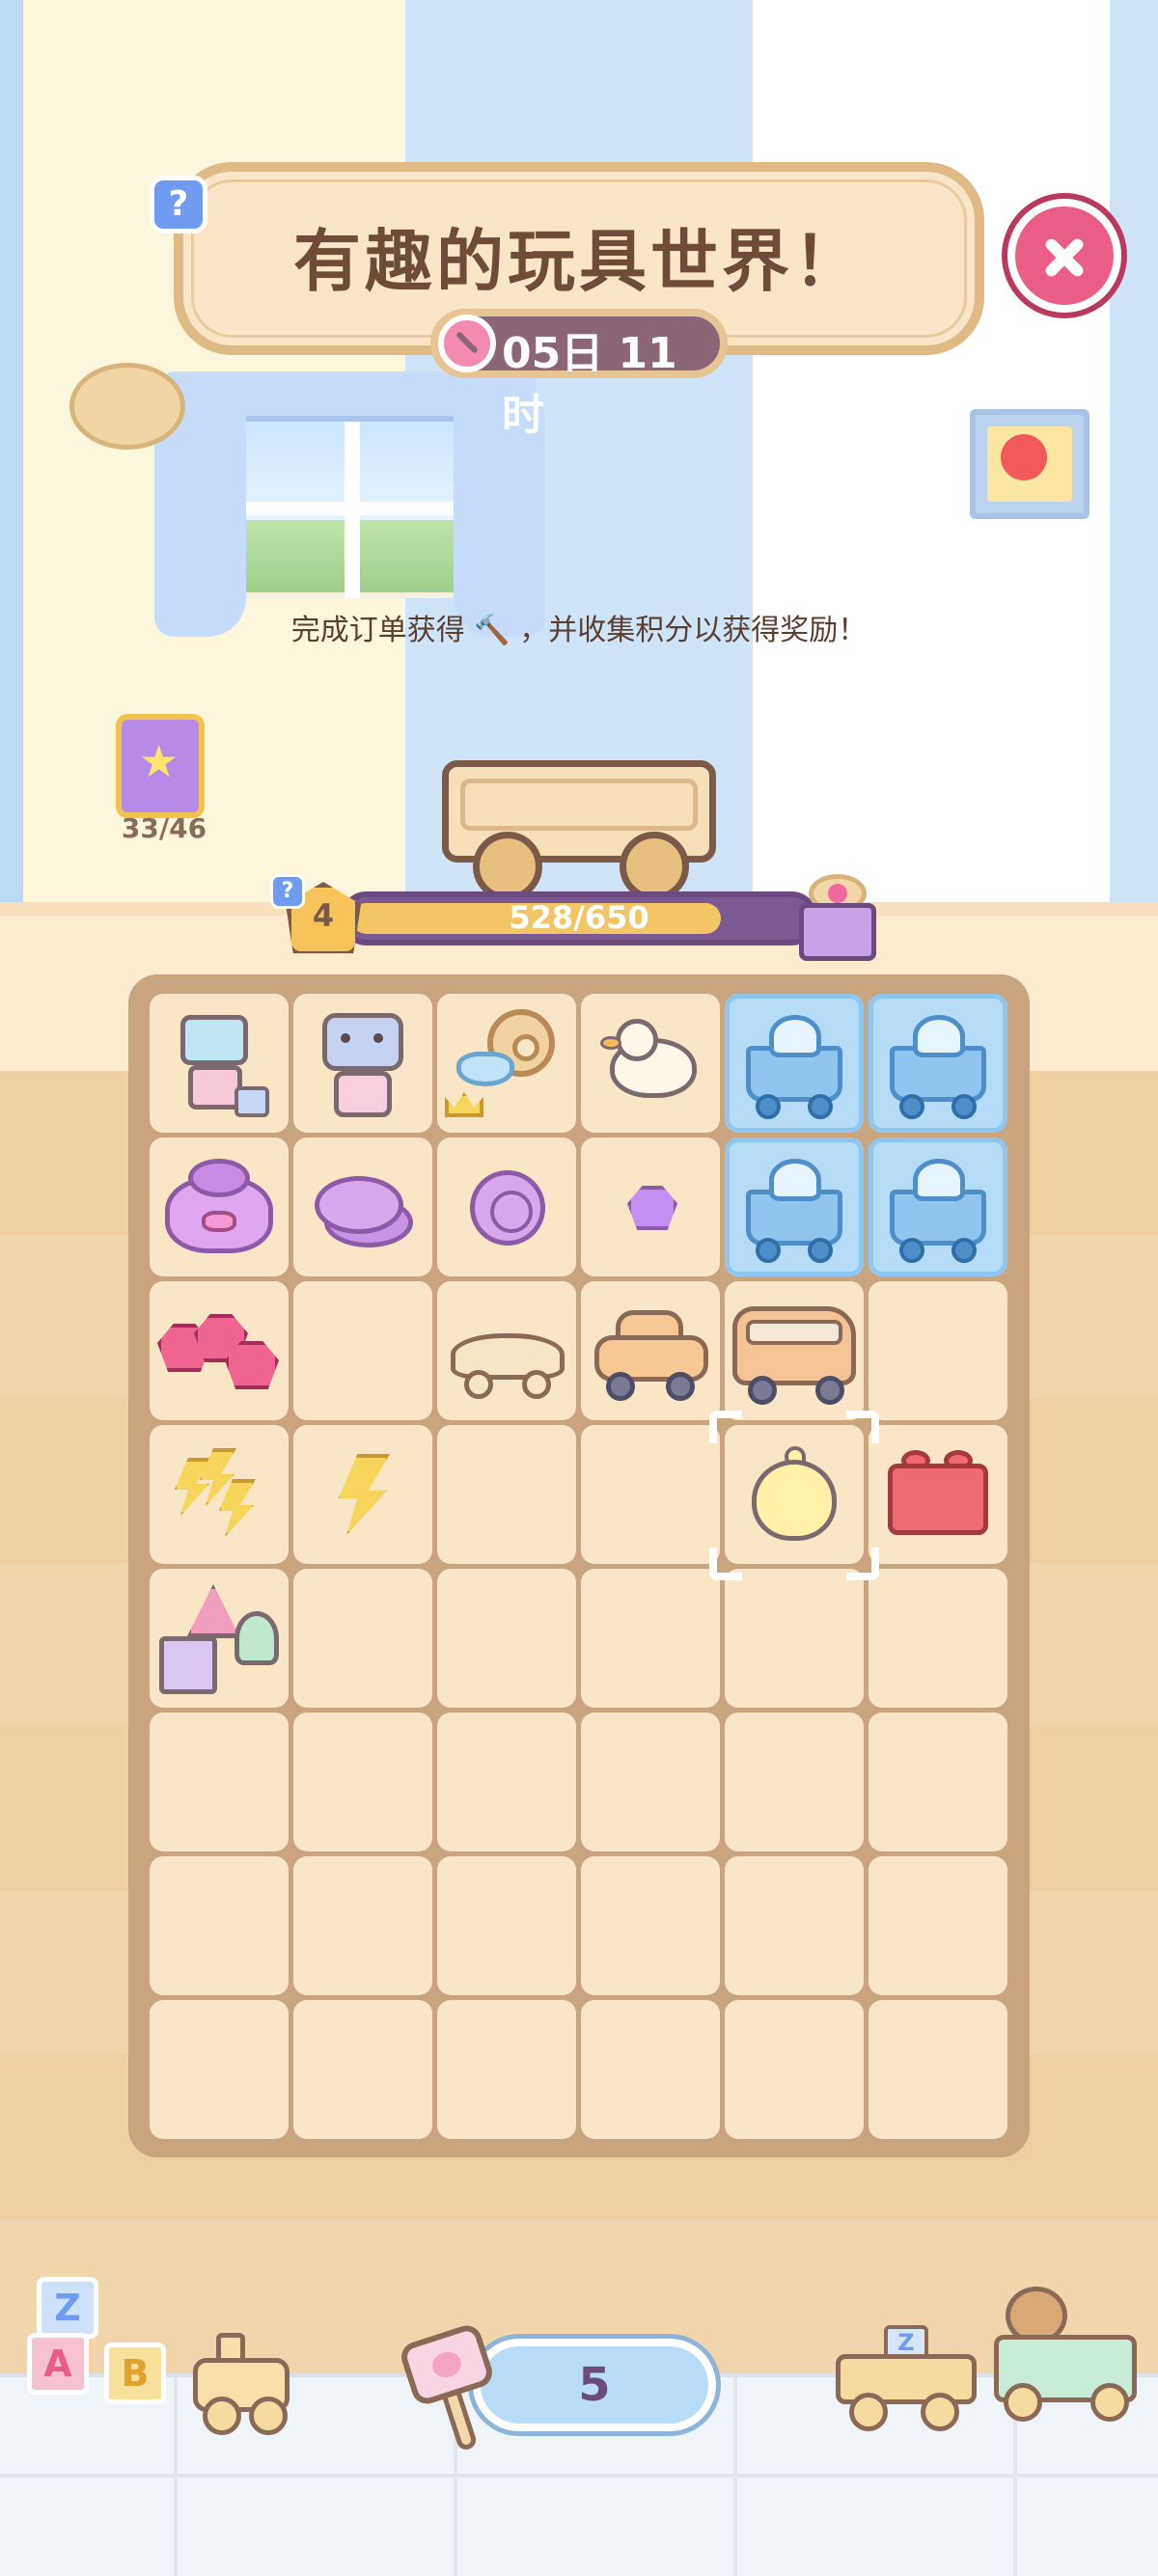 This screenshot has width=1158, height=2576. What do you see at coordinates (937, 2070) in the screenshot?
I see `board-cell-r7-c5` at bounding box center [937, 2070].